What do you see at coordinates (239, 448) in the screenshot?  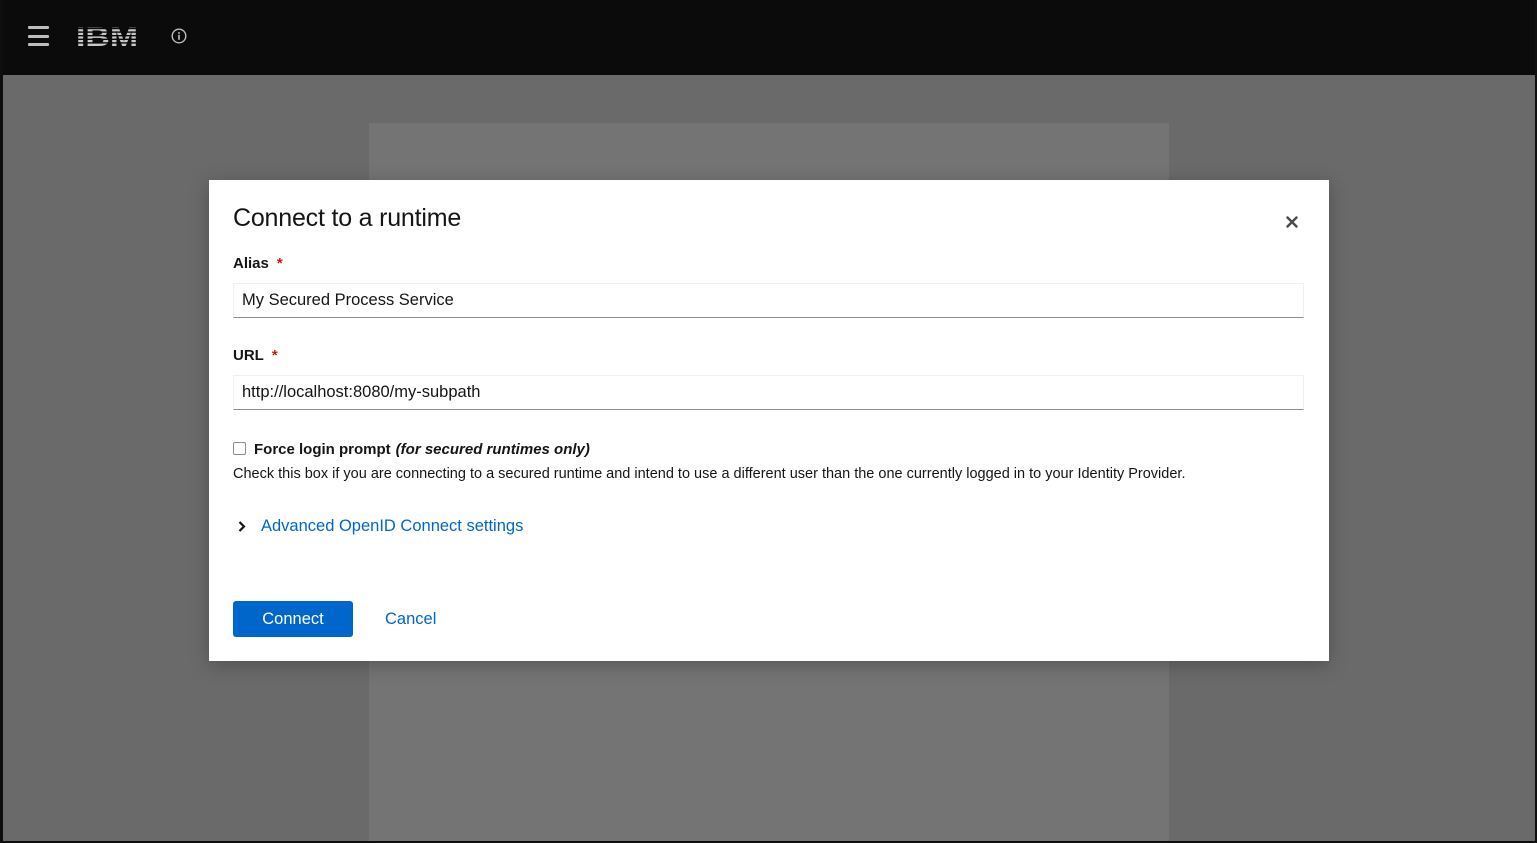 I see `force-login-checkbox` at bounding box center [239, 448].